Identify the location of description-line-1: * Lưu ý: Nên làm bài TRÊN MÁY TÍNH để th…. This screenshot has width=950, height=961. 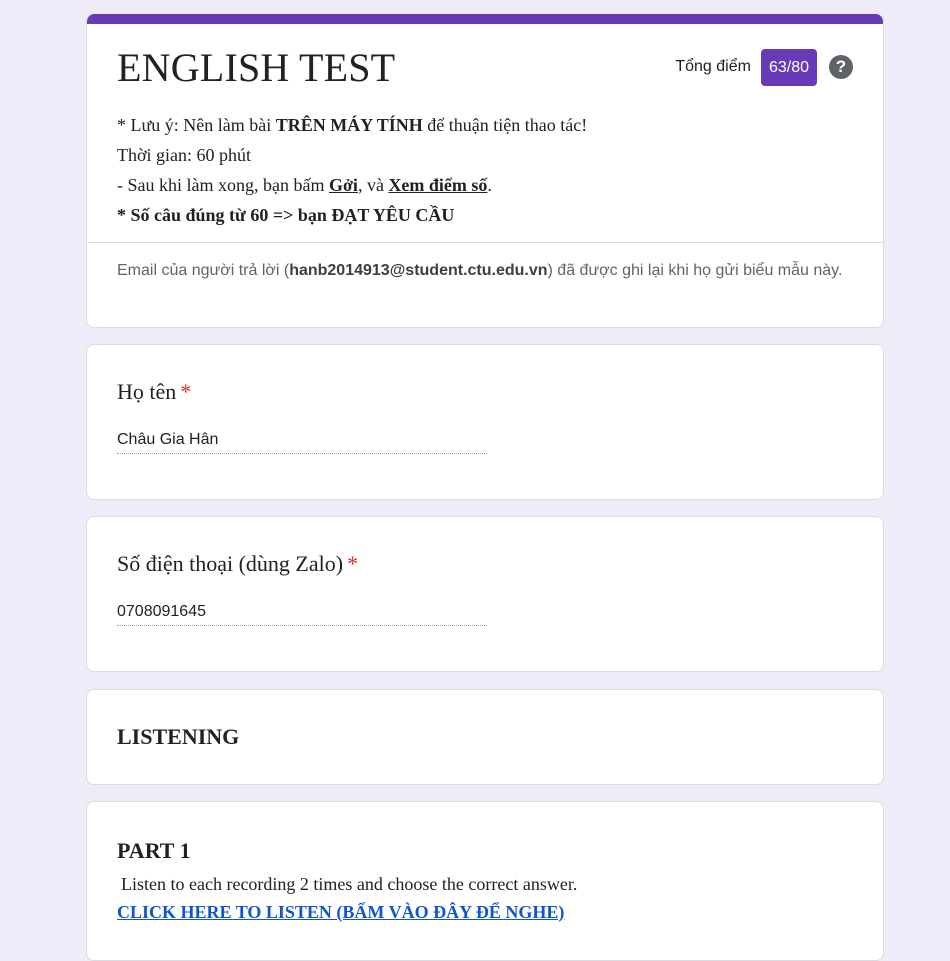
(352, 125).